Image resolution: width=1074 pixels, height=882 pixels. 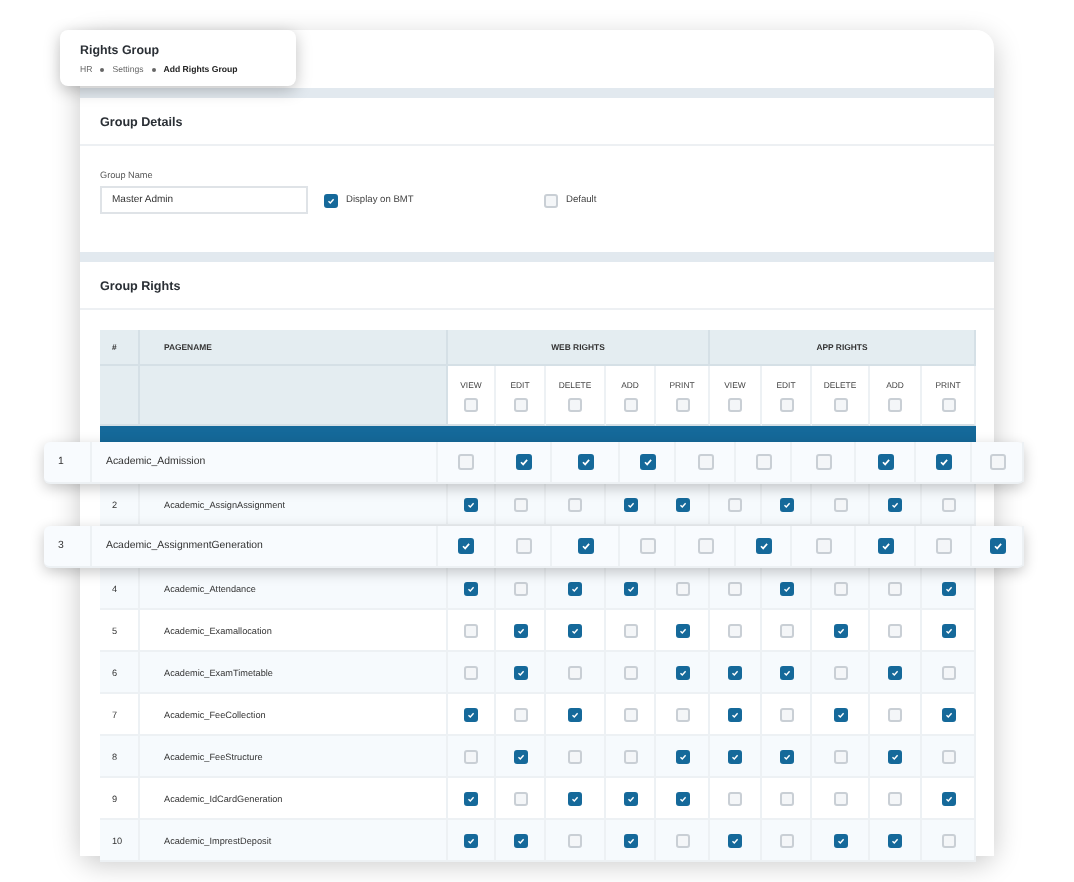 I want to click on checkbox, so click(x=331, y=200).